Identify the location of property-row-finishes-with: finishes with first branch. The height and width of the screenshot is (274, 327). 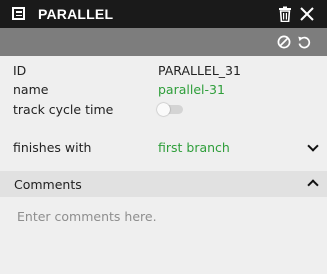
(163, 147).